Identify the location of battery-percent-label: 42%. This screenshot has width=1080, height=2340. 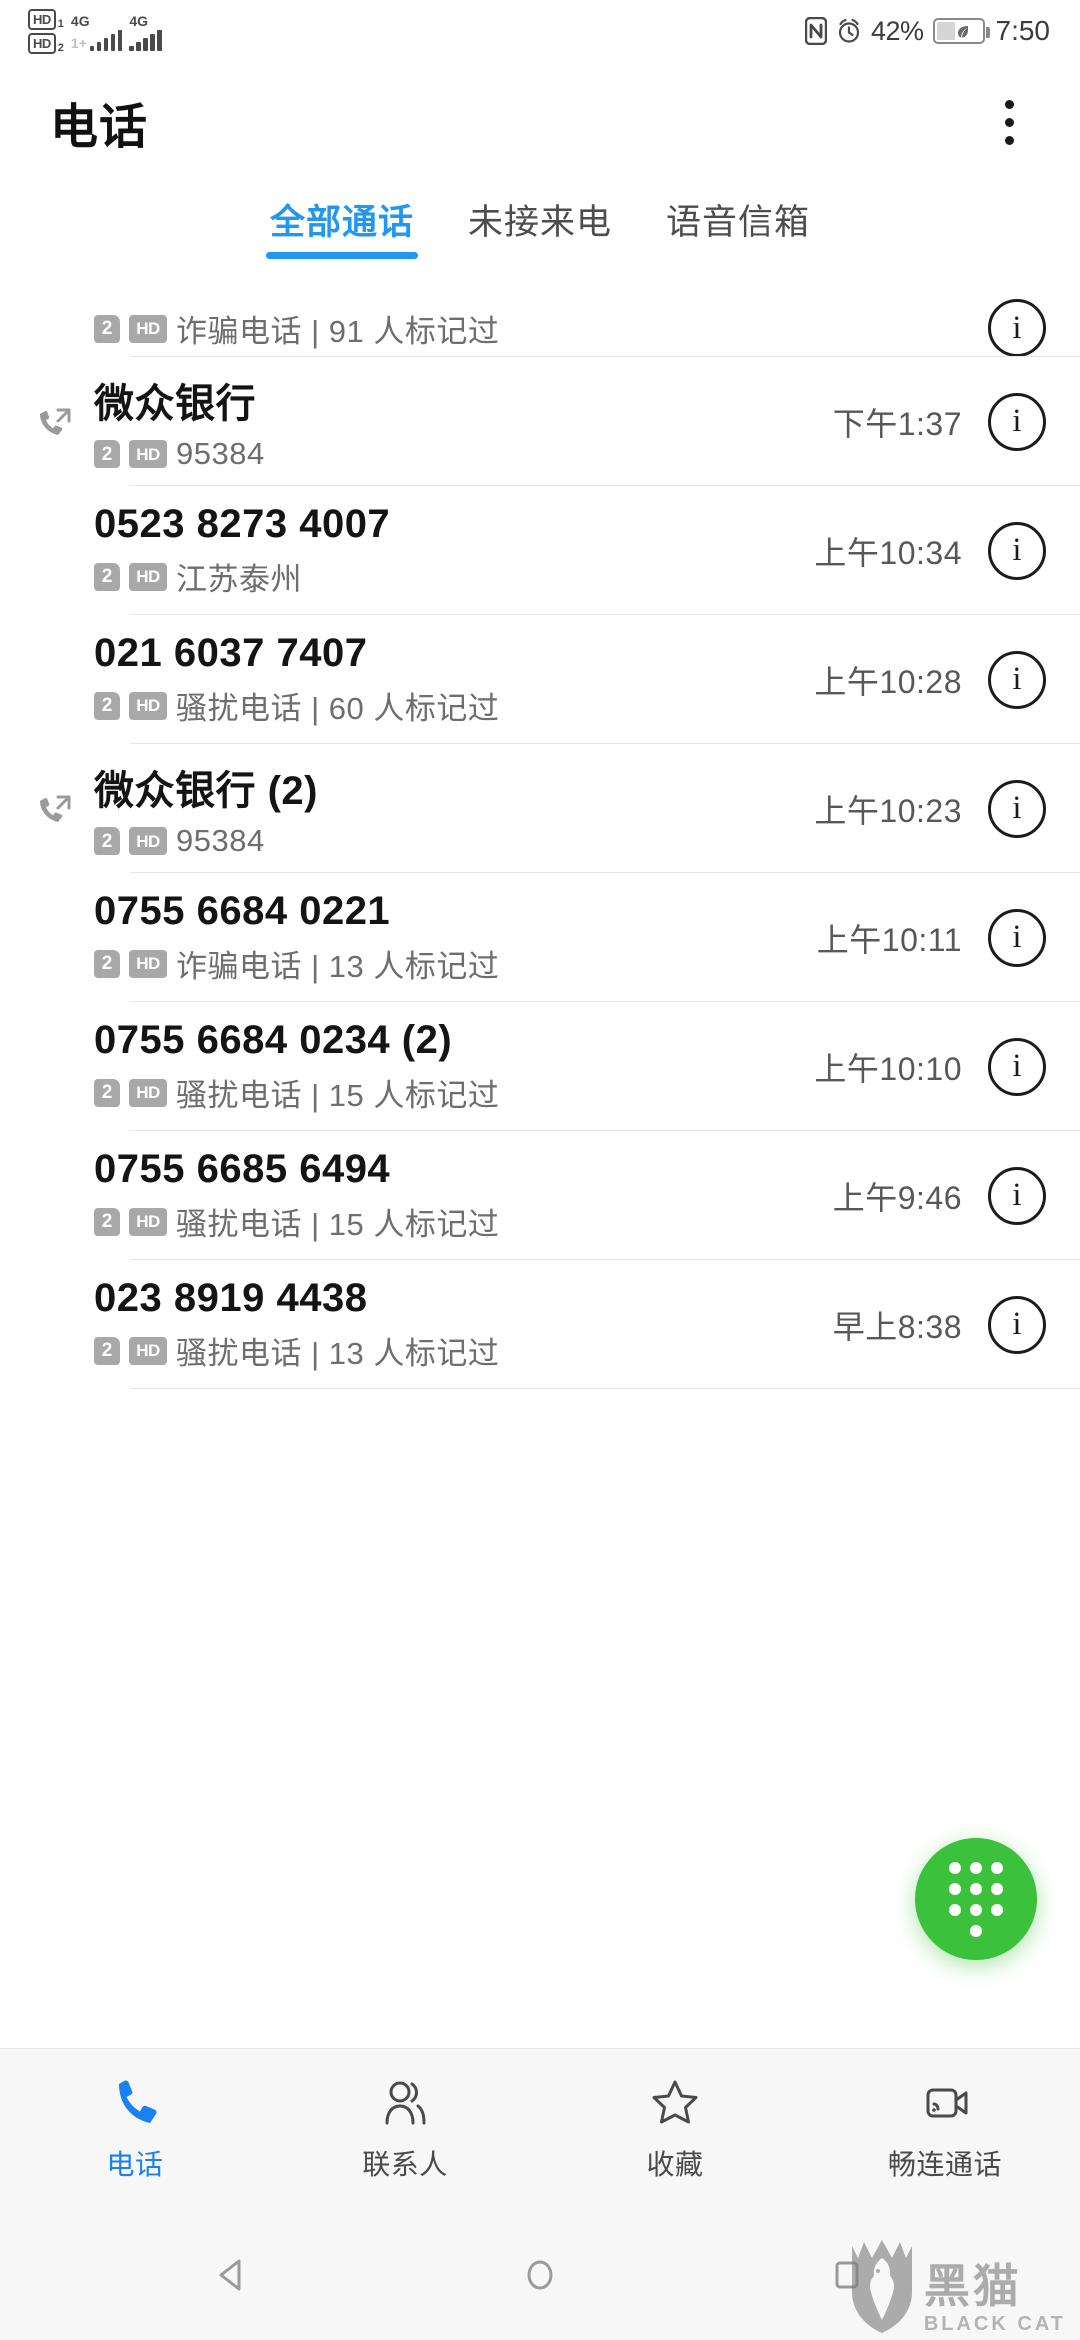
(897, 30).